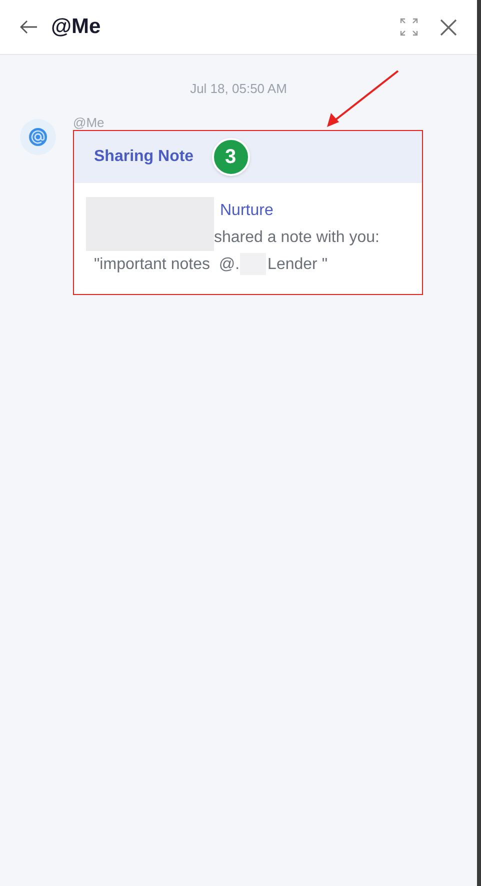 Image resolution: width=481 pixels, height=886 pixels. Describe the element at coordinates (300, 210) in the screenshot. I see `sender-link: Nurture` at that location.